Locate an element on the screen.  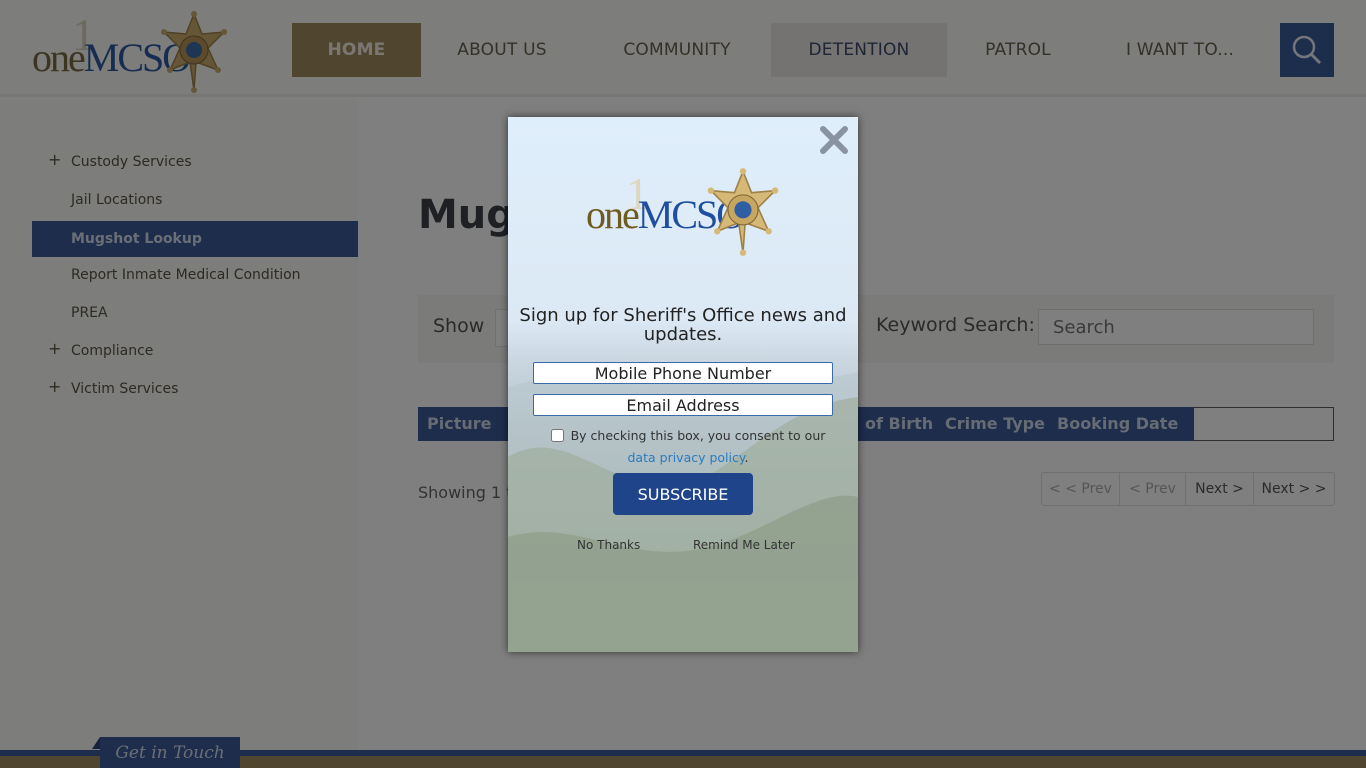
mobile-phone-input is located at coordinates (683, 373).